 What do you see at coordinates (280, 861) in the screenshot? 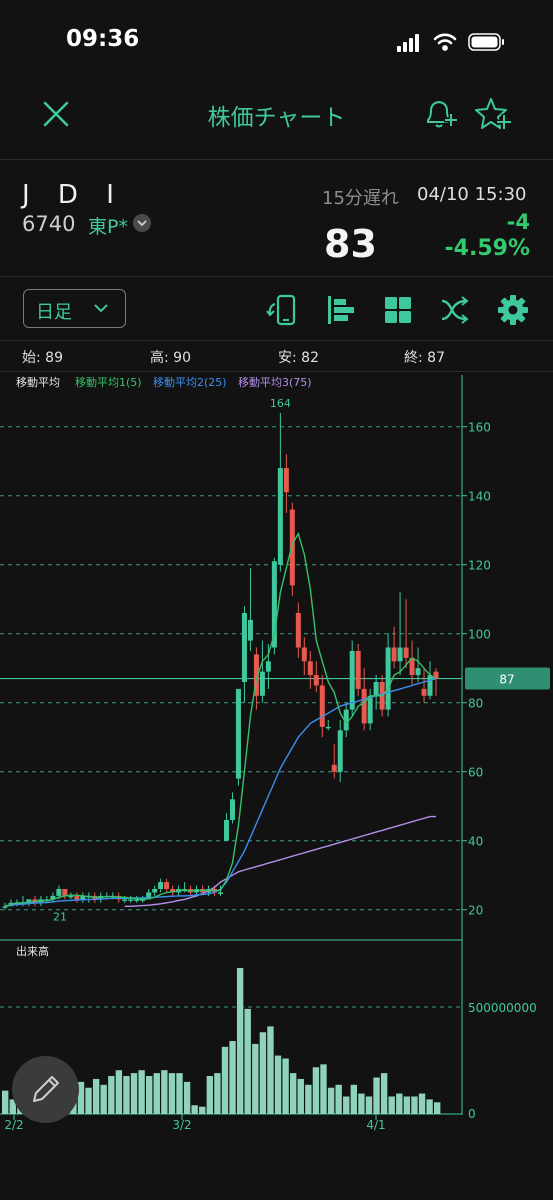
I see `ma3-line` at bounding box center [280, 861].